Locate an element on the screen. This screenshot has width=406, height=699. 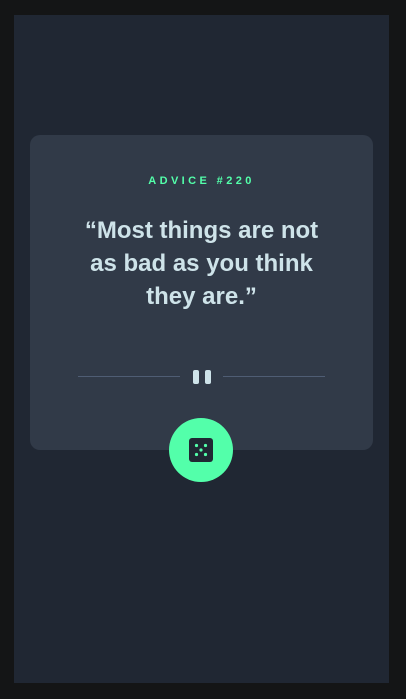
pause-bar-right is located at coordinates (208, 377).